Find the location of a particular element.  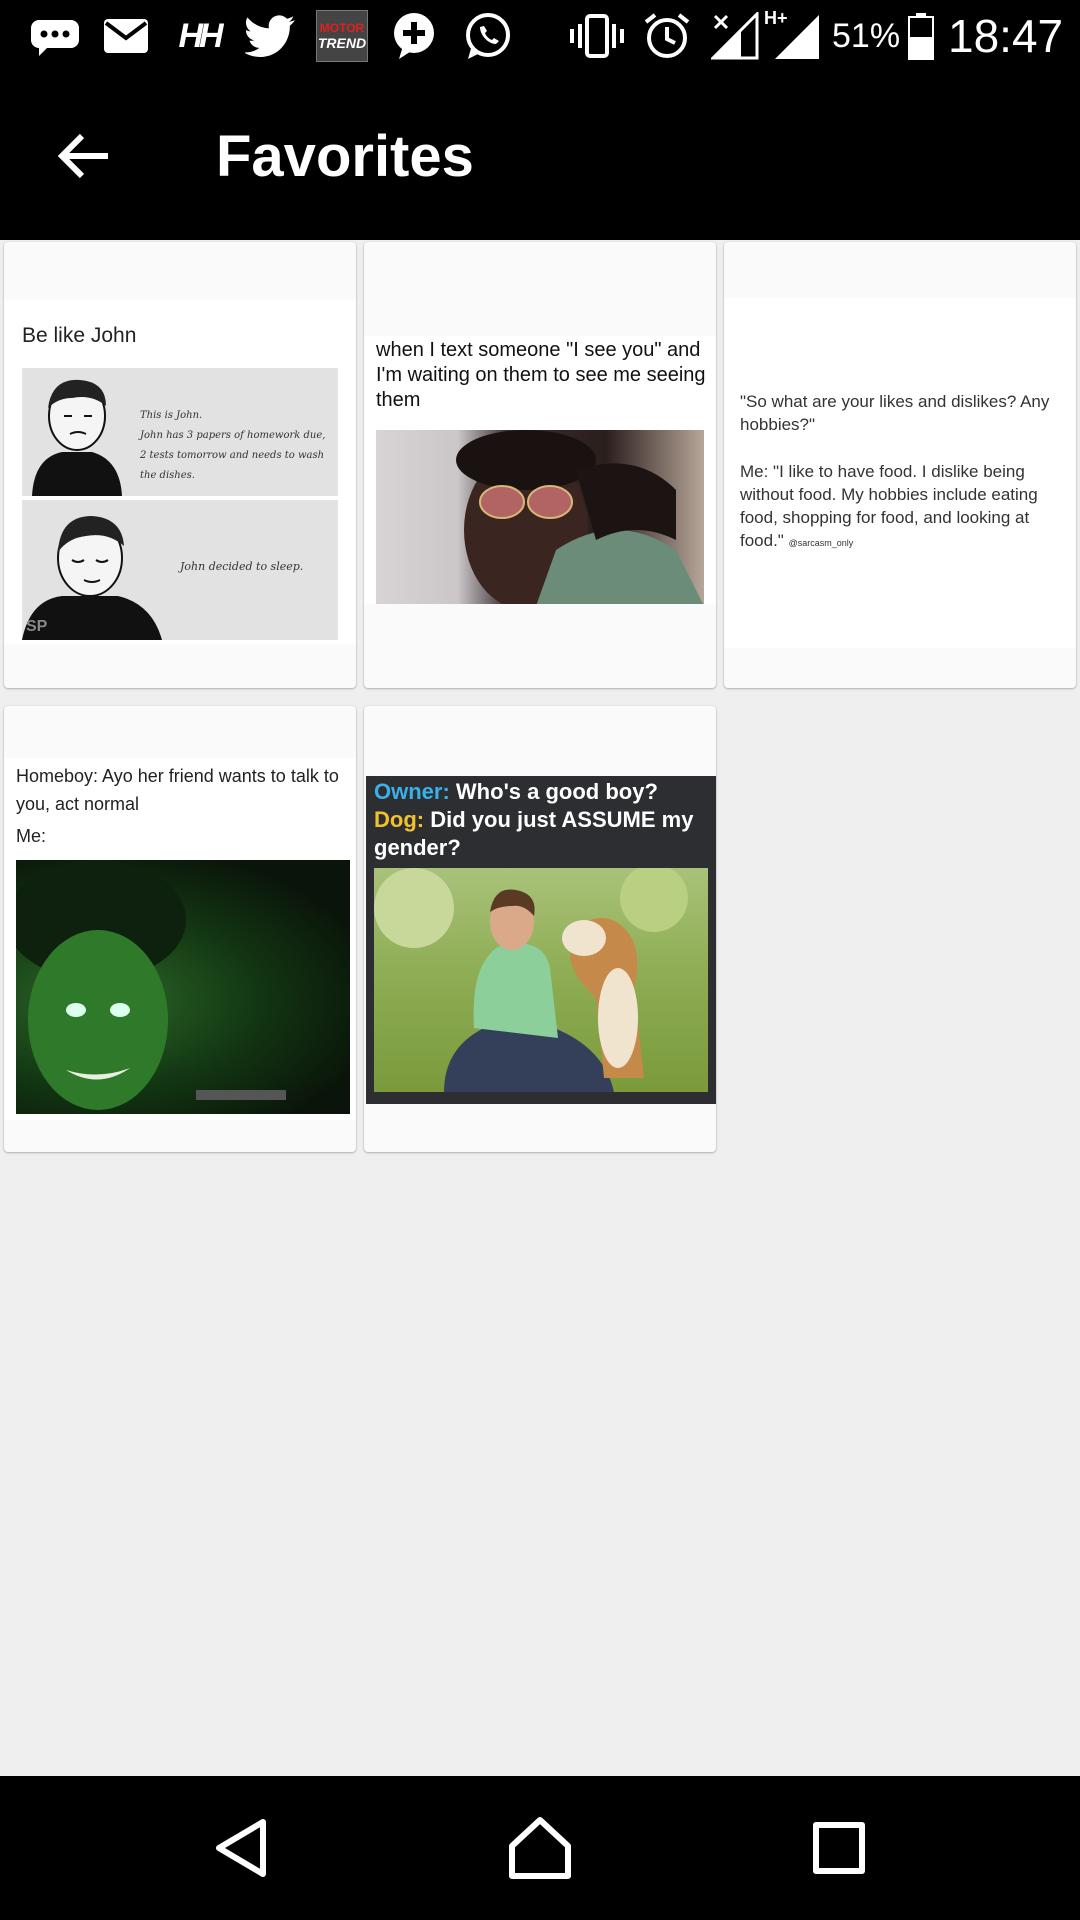

person-sunglasses-icon is located at coordinates (579, 517).